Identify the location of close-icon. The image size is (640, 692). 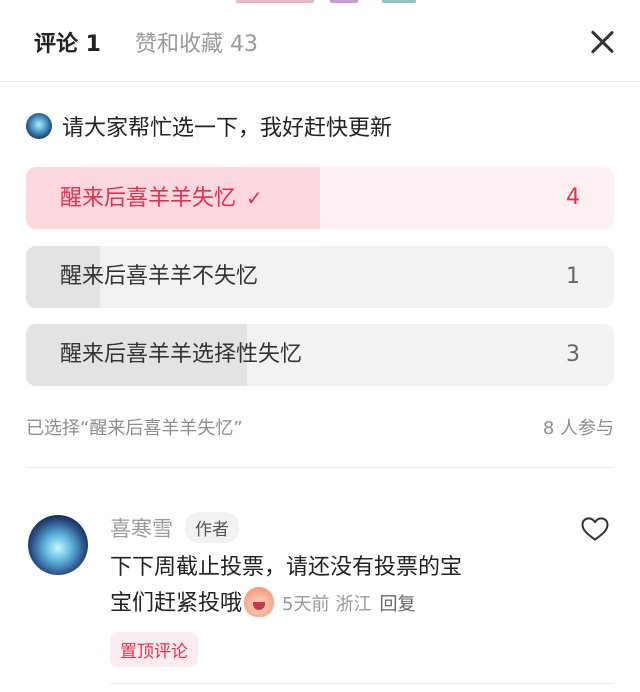
(602, 42).